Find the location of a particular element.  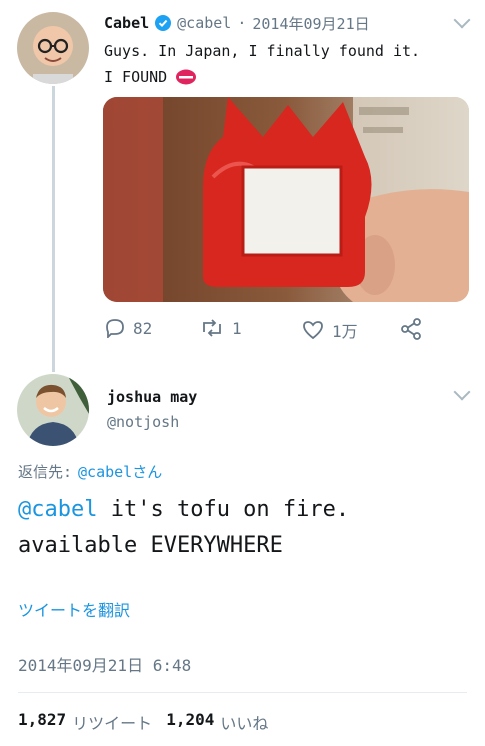

tweet-stats: 1,827 リツイート 1,204 いいね is located at coordinates (143, 722).